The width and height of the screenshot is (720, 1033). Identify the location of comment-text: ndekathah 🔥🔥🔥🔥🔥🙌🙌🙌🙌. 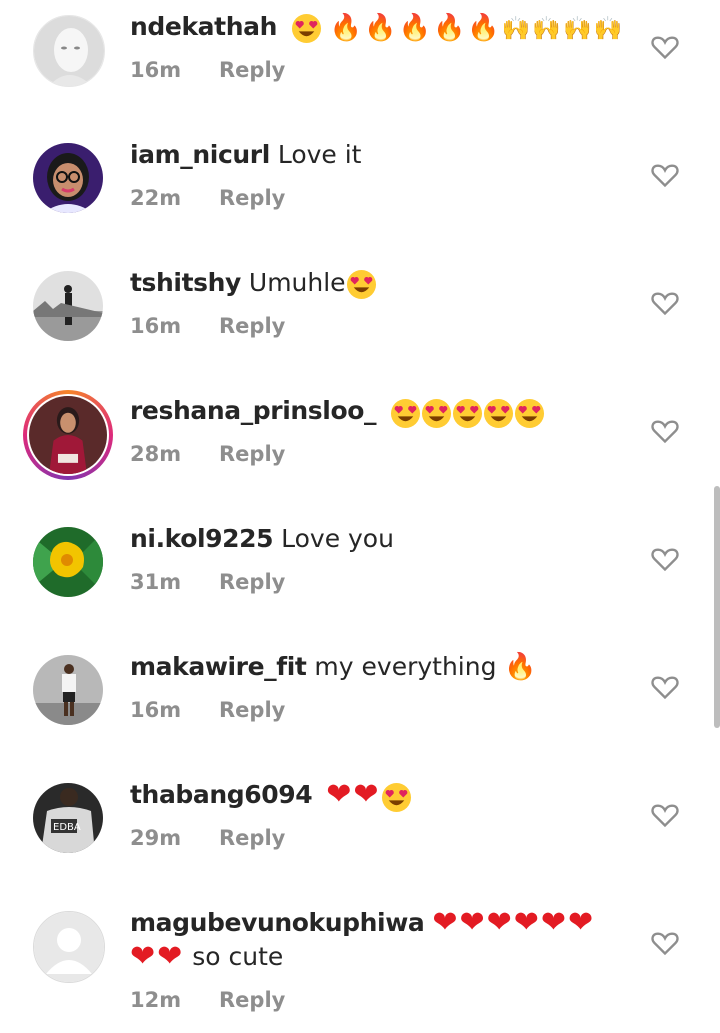
(385, 28).